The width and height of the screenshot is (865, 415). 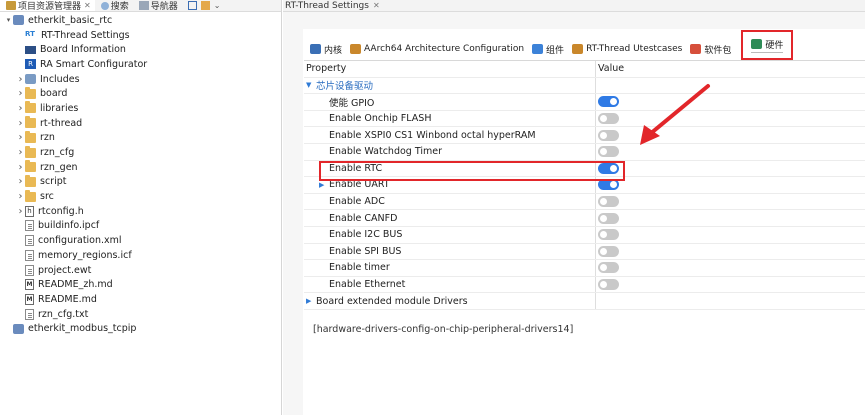 What do you see at coordinates (53, 182) in the screenshot?
I see `tree-item-label: script` at bounding box center [53, 182].